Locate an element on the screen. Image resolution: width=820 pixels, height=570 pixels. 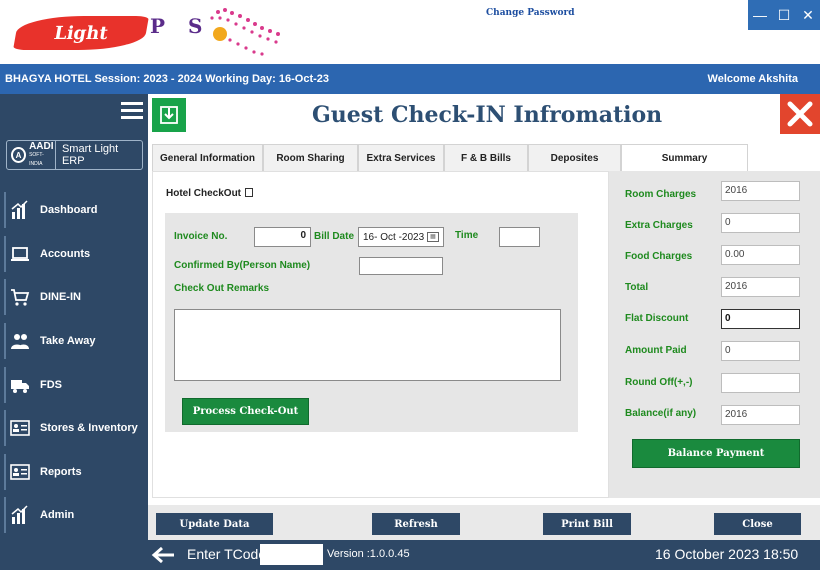
remarks-label: Check Out Remarks is located at coordinates (222, 288).